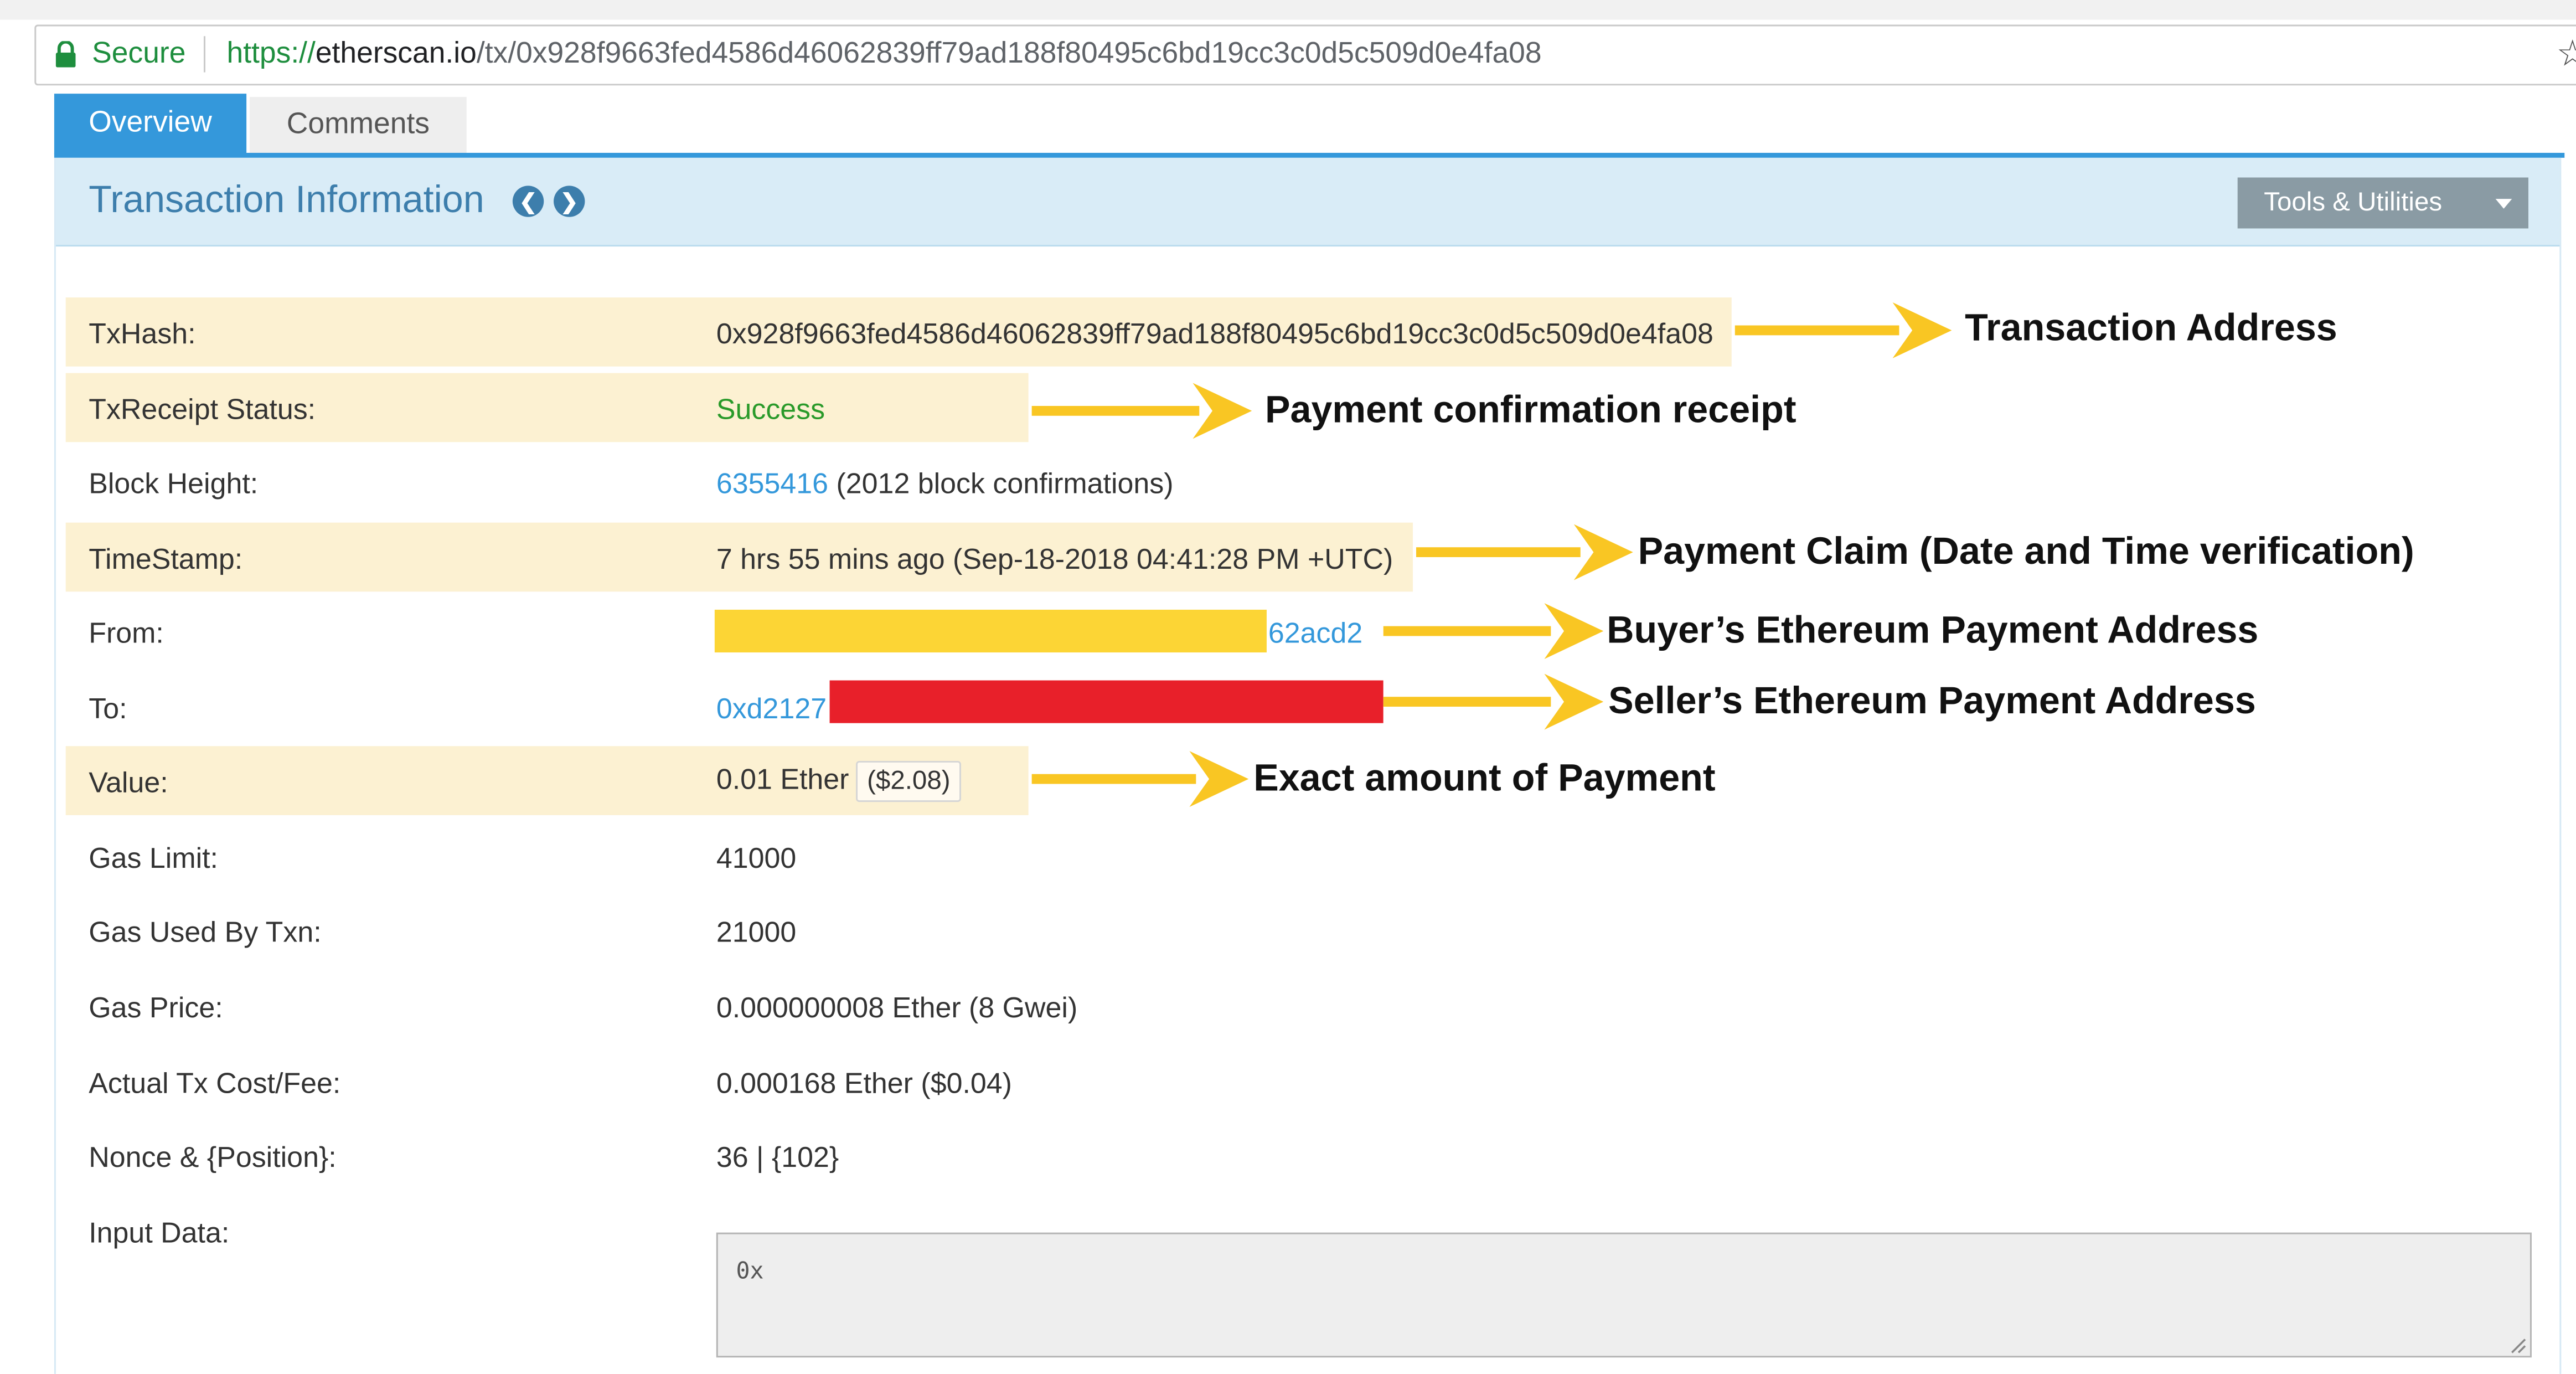  I want to click on input-data-label: Input Data:, so click(159, 1232).